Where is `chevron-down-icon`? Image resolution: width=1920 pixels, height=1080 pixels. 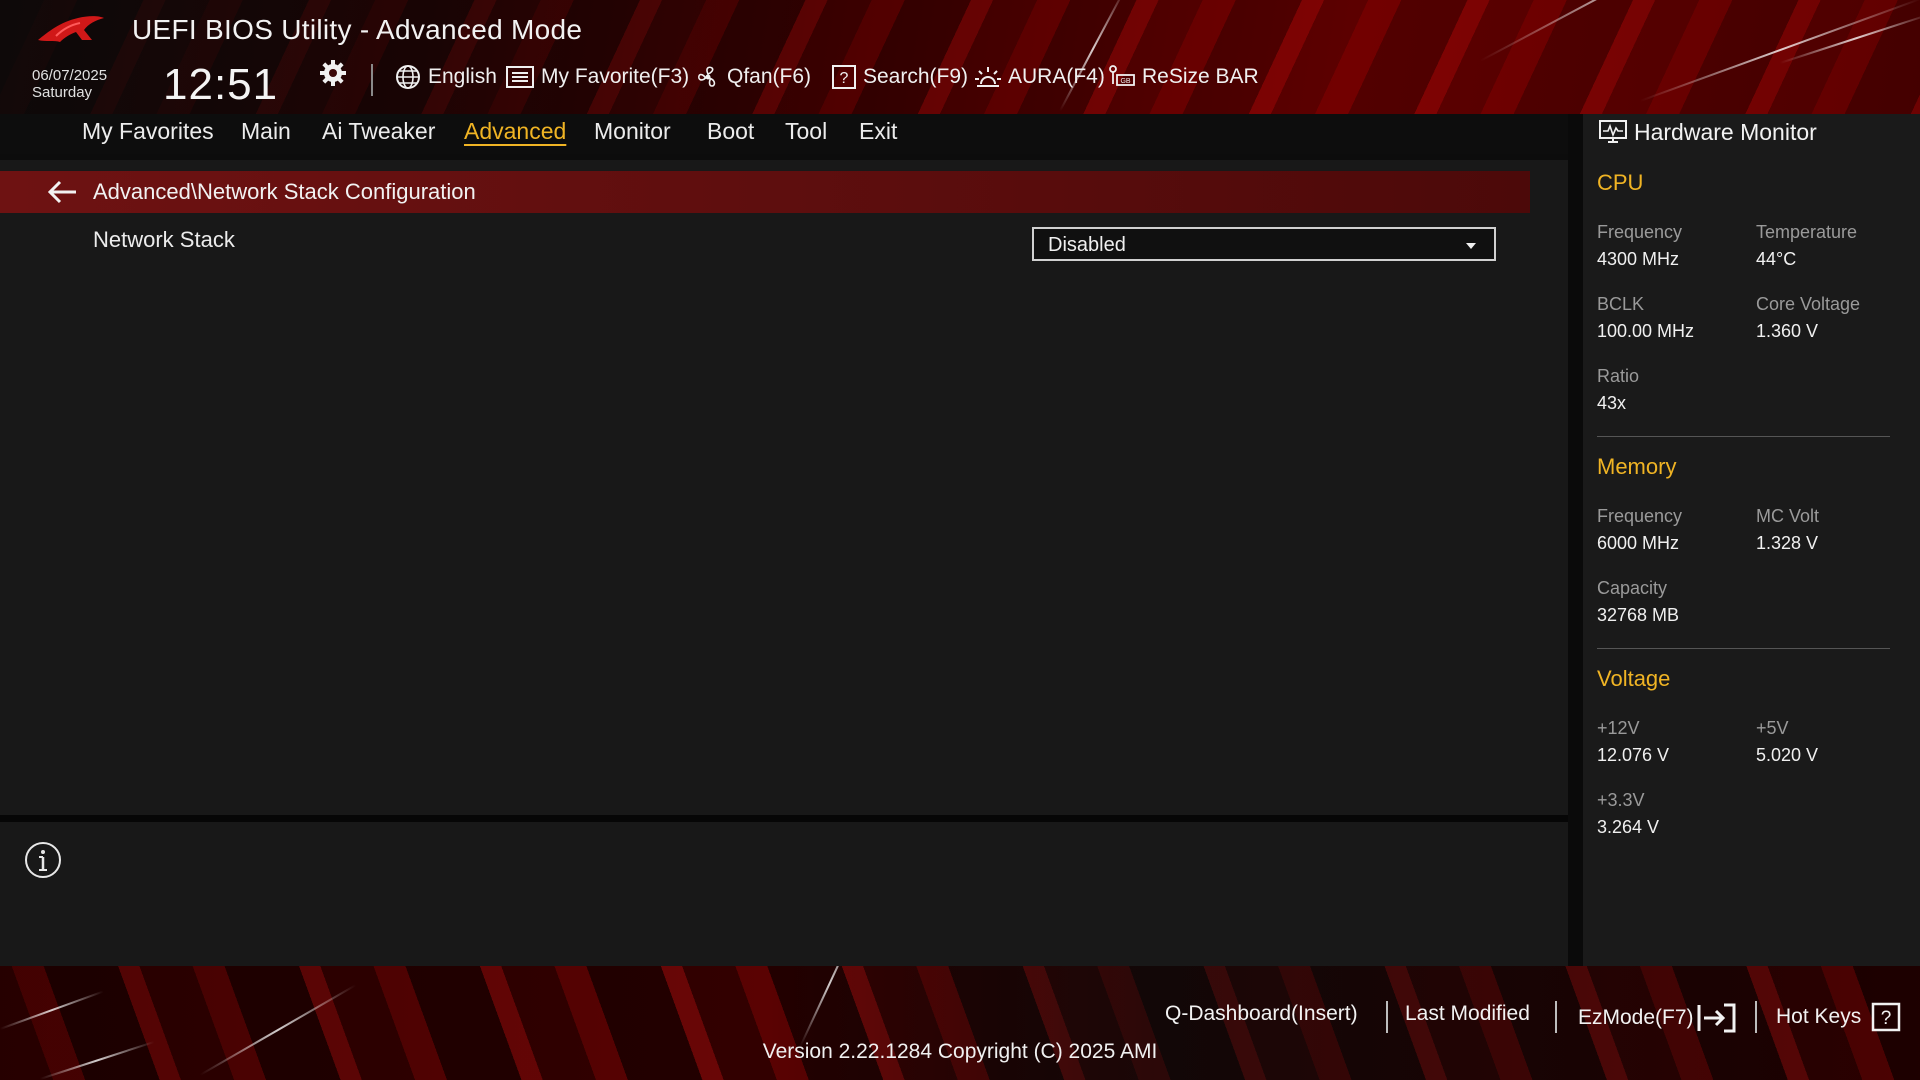
chevron-down-icon is located at coordinates (1471, 246).